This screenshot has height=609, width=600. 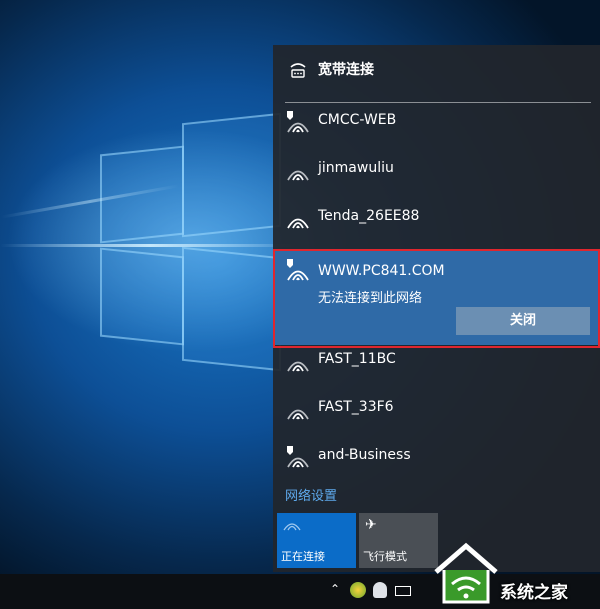 What do you see at coordinates (356, 407) in the screenshot?
I see `network-name: FAST_33F6` at bounding box center [356, 407].